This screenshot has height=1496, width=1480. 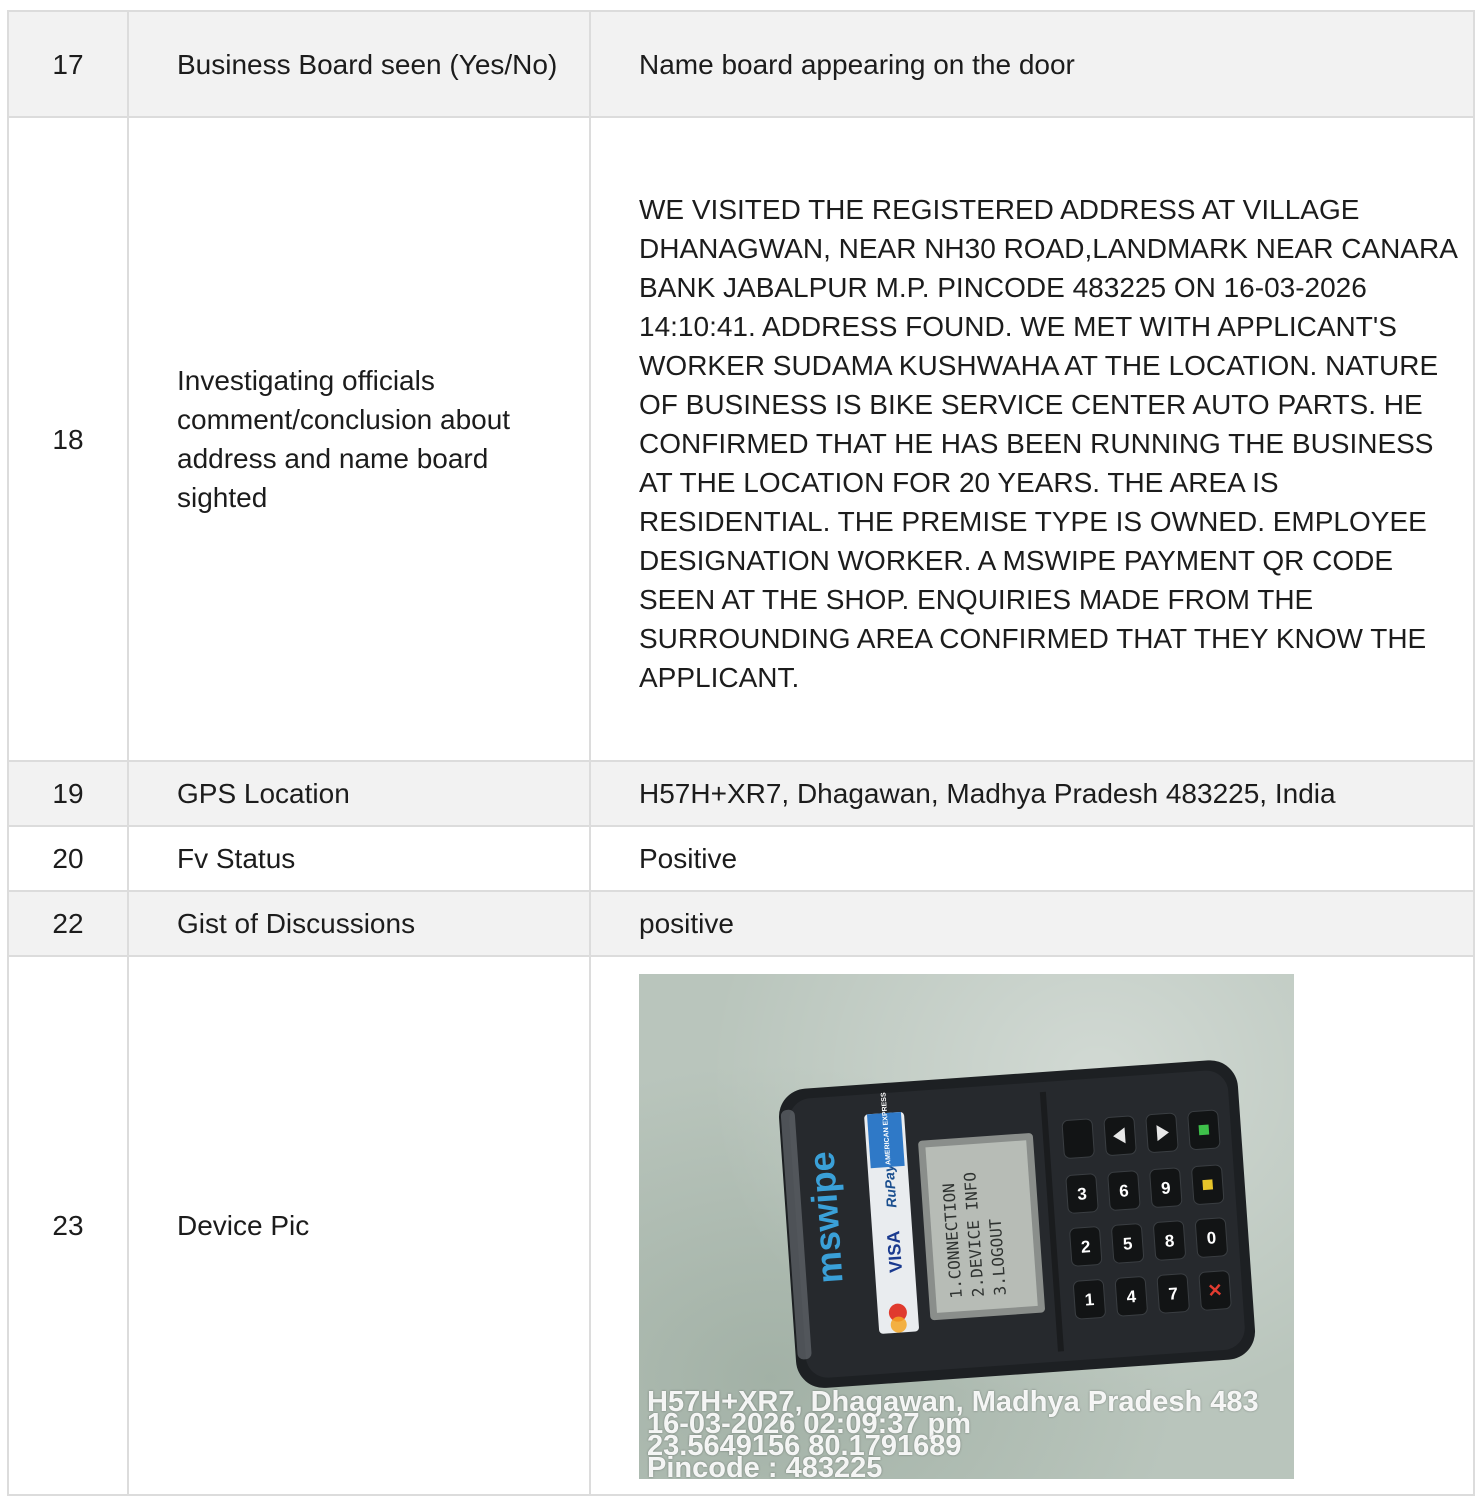 What do you see at coordinates (1032, 923) in the screenshot?
I see `row-value: positive` at bounding box center [1032, 923].